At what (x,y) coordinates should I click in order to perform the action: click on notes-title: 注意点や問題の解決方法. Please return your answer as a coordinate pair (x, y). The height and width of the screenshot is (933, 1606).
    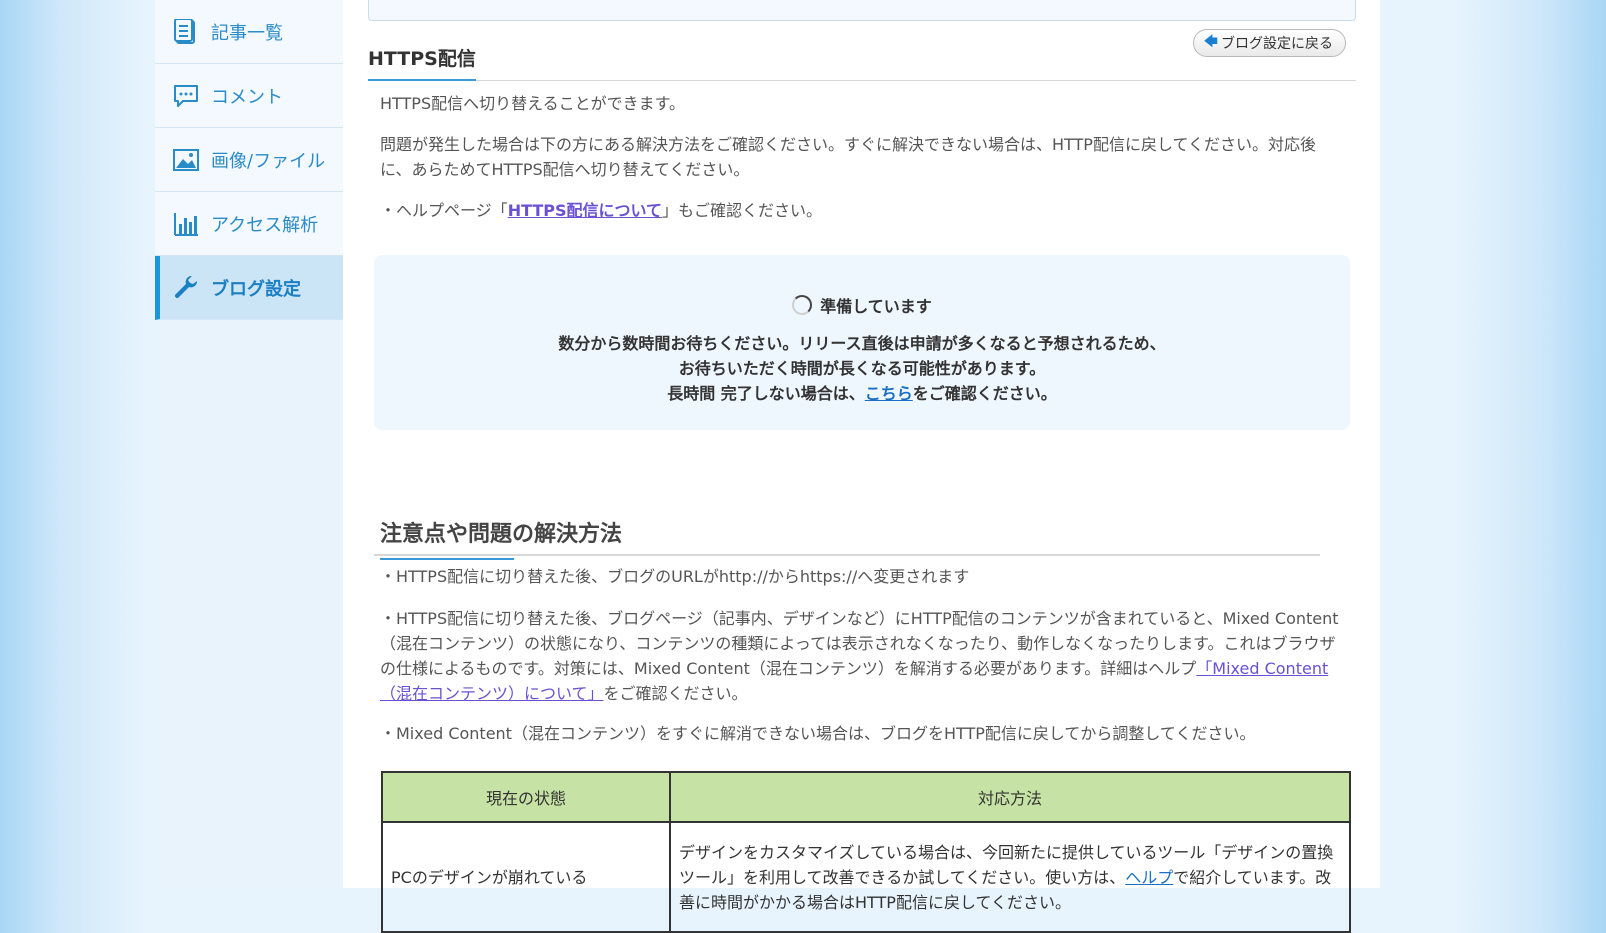
    Looking at the image, I should click on (501, 538).